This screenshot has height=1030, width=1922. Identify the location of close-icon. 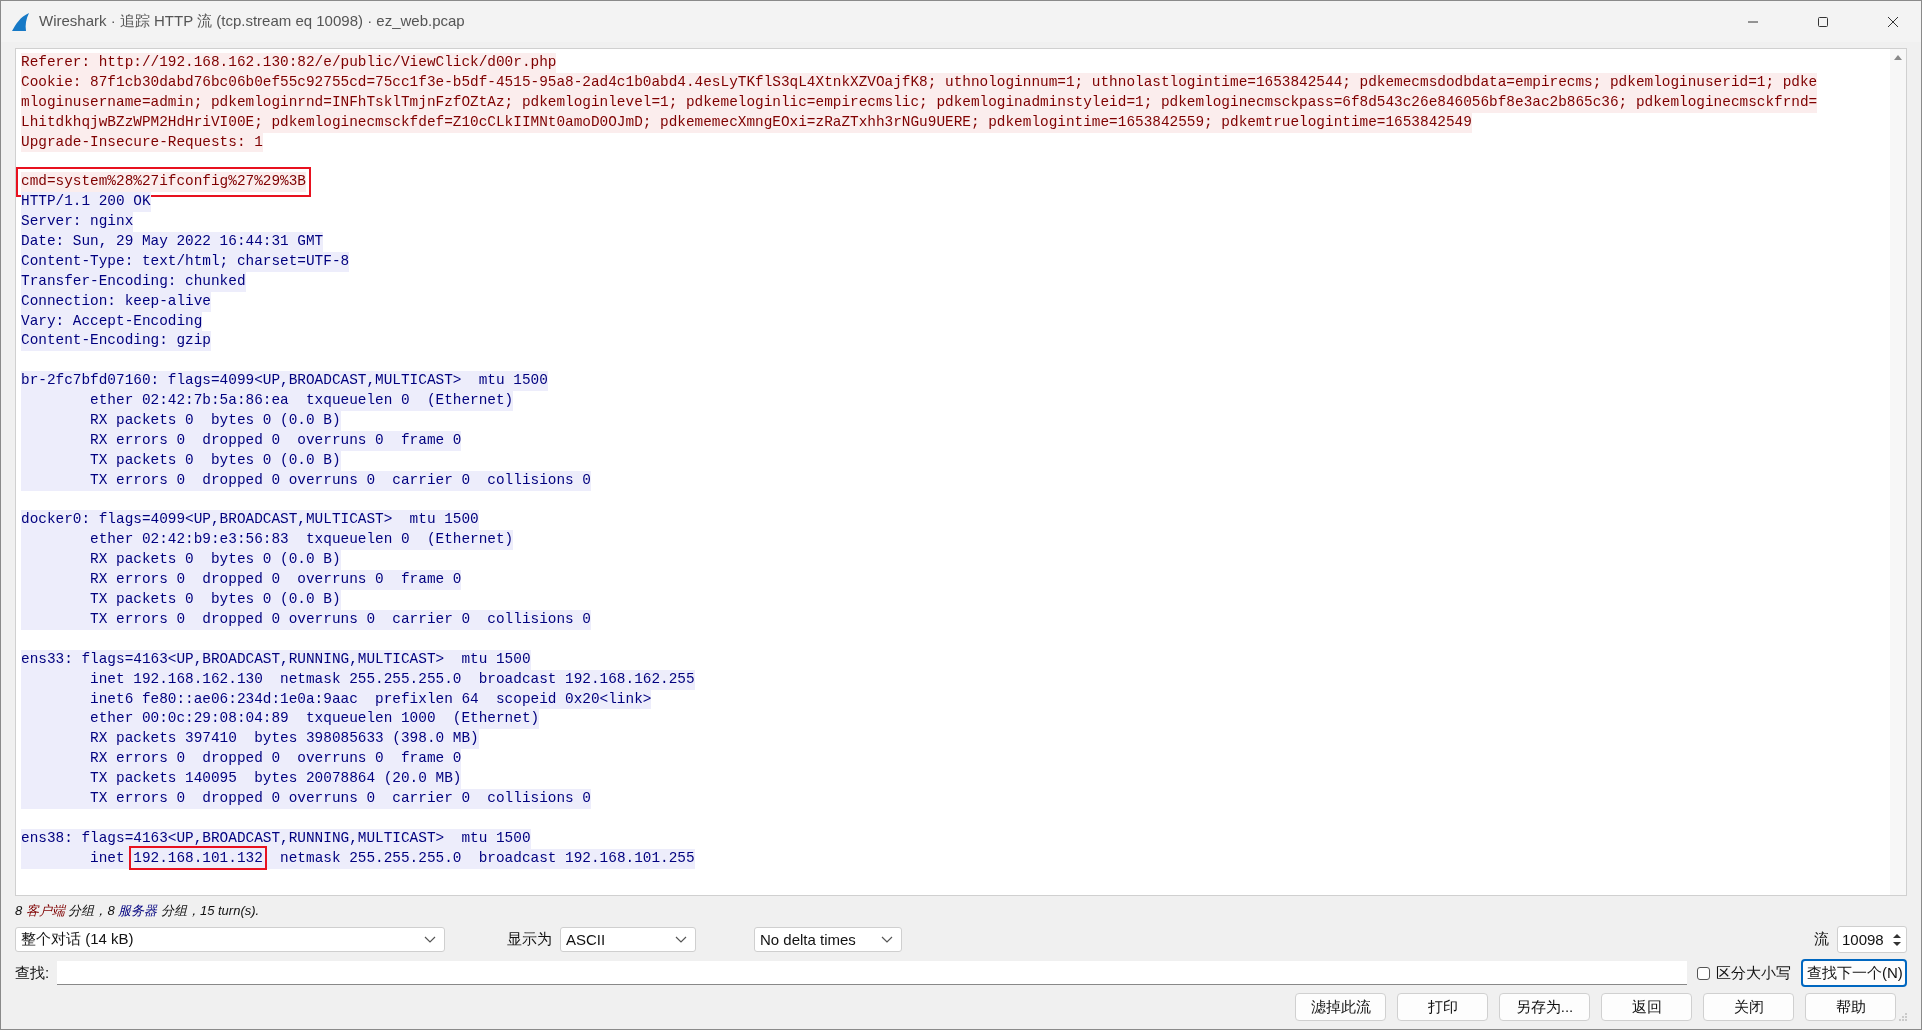
(1893, 21).